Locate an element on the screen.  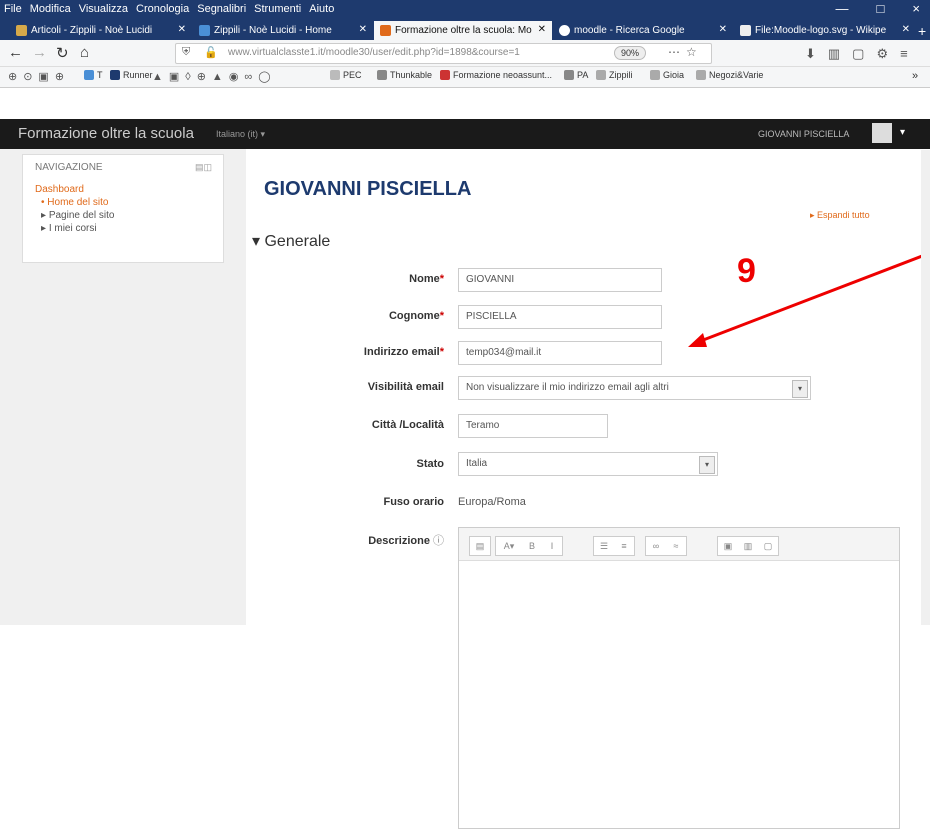
tab-wikipedia: File:Moodle-logo.svg - Wikipe ✕ is located at coordinates (825, 30).